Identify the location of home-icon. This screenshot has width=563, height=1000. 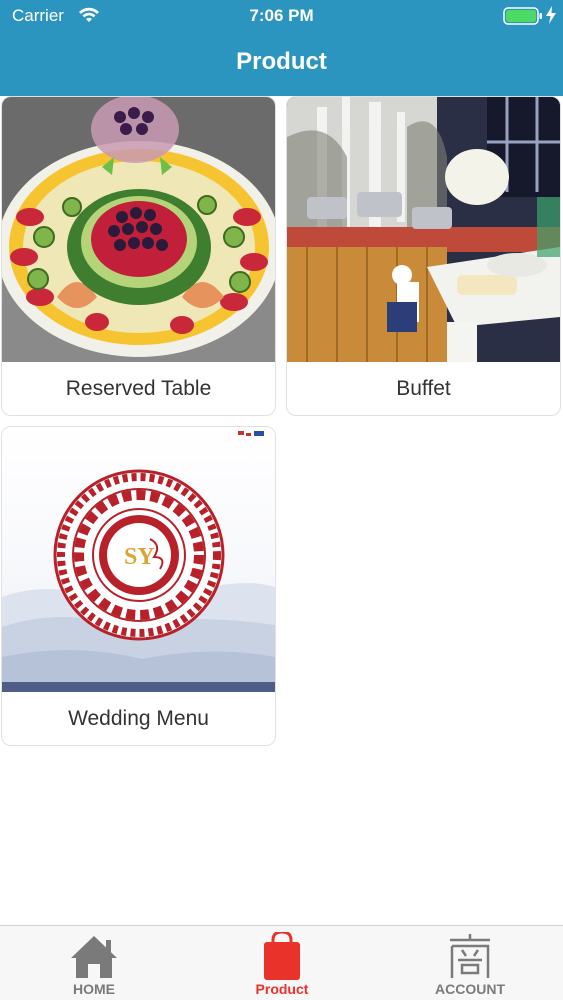
(94, 957).